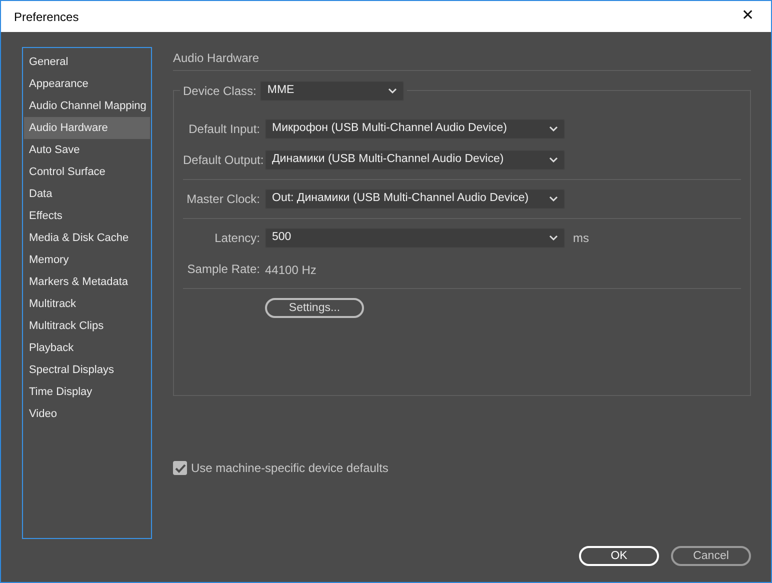 The width and height of the screenshot is (772, 583). I want to click on dialog-button: OK, so click(619, 556).